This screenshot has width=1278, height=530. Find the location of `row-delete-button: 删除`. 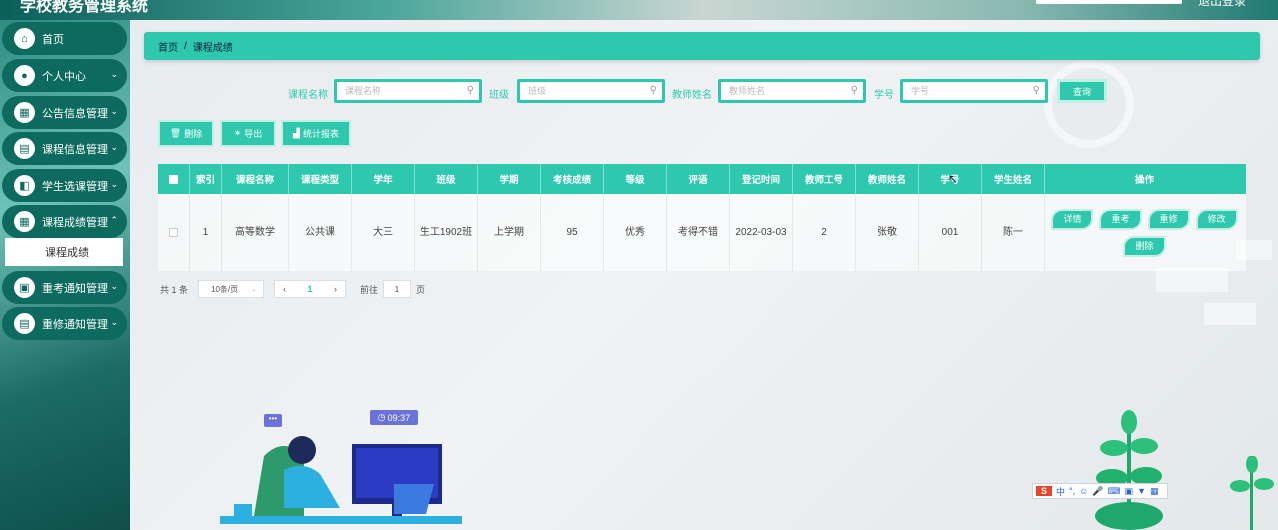

row-delete-button: 删除 is located at coordinates (1144, 246).